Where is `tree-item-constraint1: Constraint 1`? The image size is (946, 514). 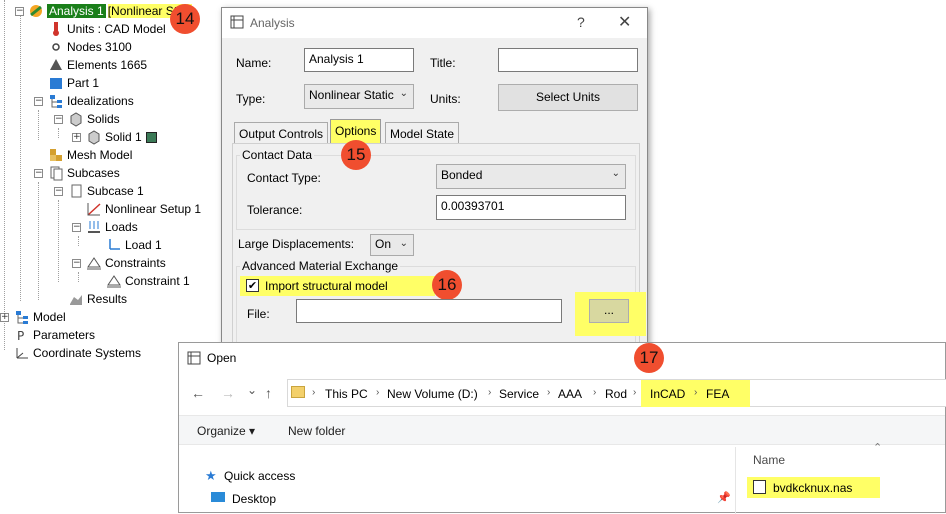 tree-item-constraint1: Constraint 1 is located at coordinates (148, 281).